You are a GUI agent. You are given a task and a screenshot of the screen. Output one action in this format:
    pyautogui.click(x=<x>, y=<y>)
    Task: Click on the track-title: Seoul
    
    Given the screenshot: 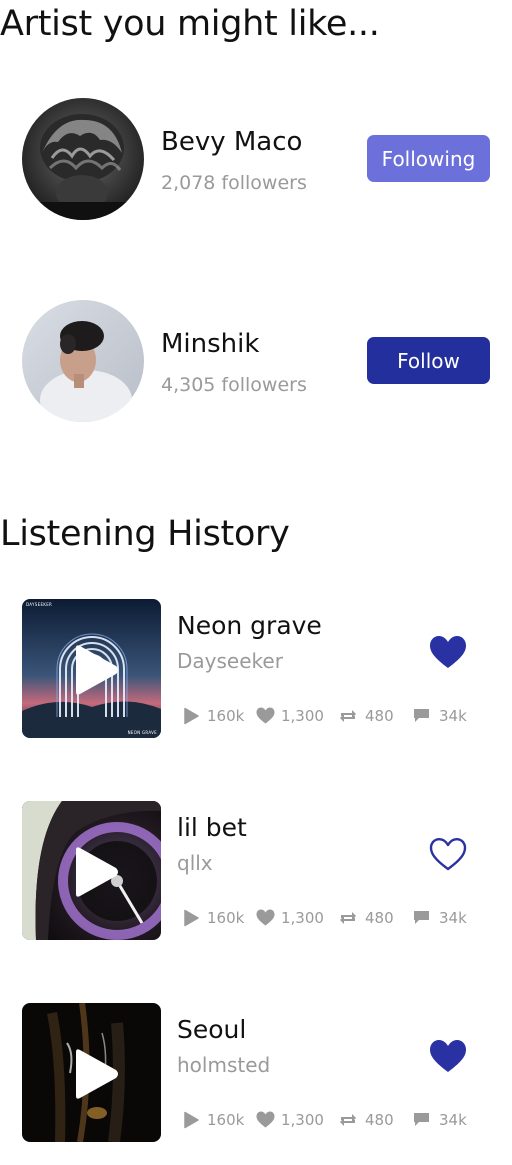 What is the action you would take?
    pyautogui.click(x=212, y=1029)
    